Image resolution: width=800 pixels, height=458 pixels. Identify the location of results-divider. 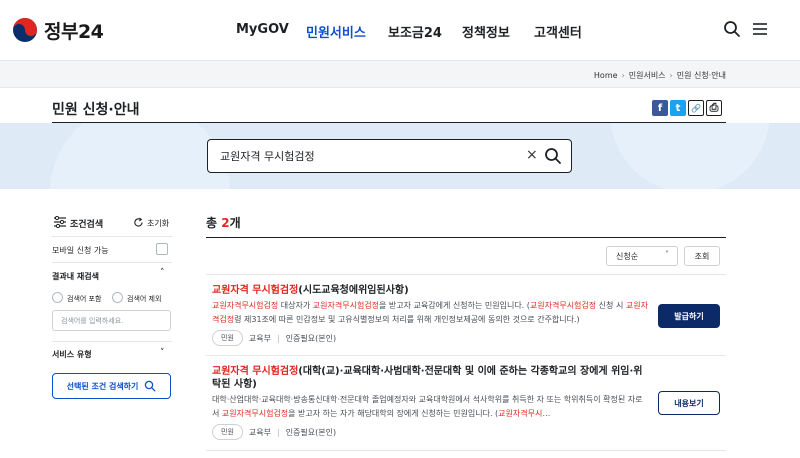
(466, 237).